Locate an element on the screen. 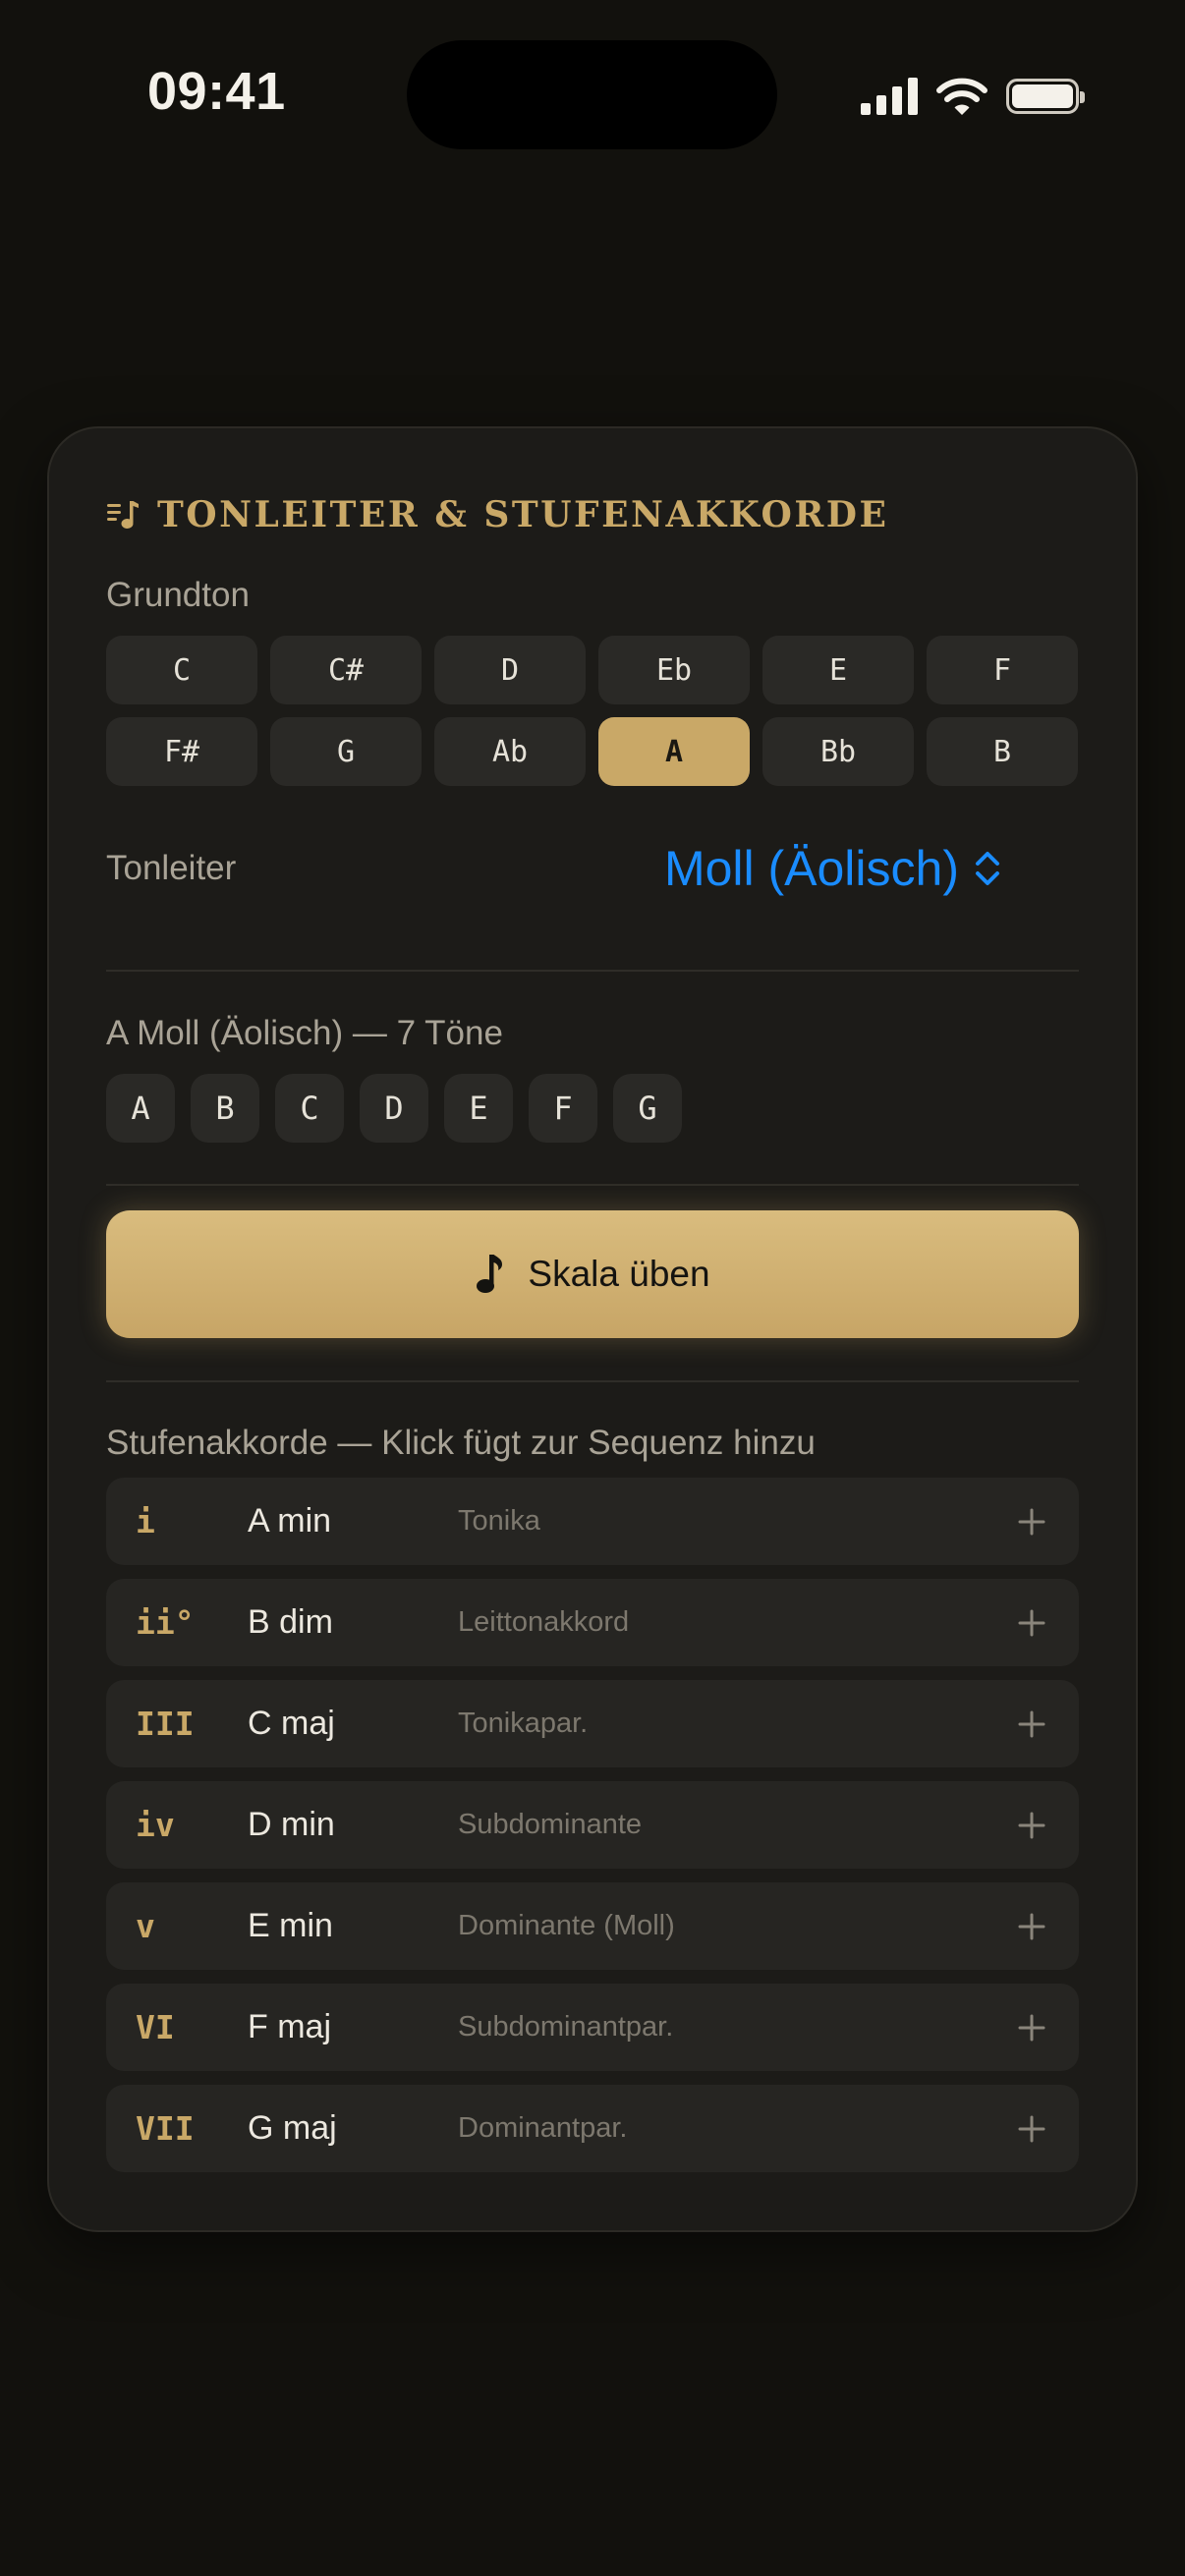 The width and height of the screenshot is (1185, 2576). chord-name: F maj is located at coordinates (289, 2026).